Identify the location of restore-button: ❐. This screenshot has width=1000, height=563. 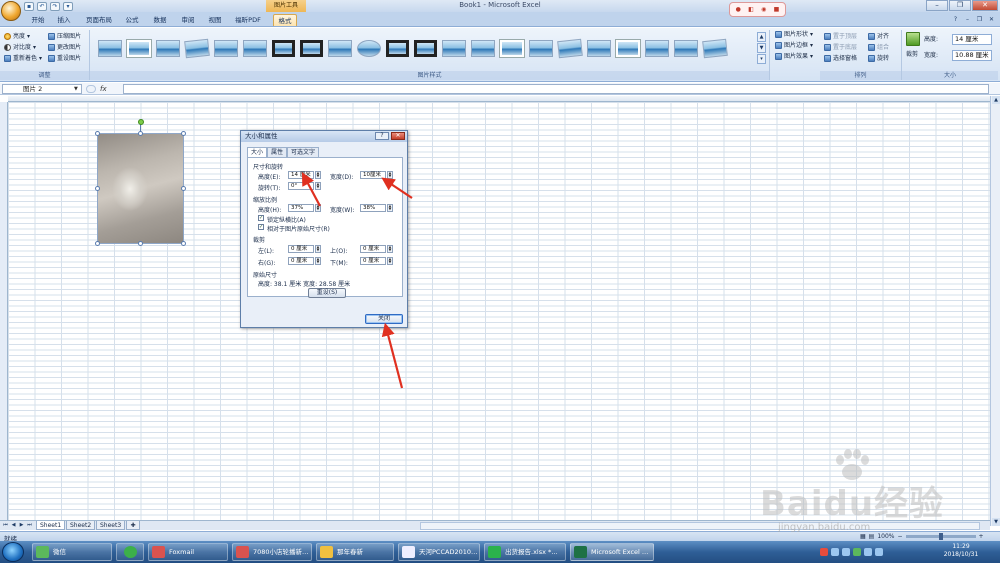
(960, 5).